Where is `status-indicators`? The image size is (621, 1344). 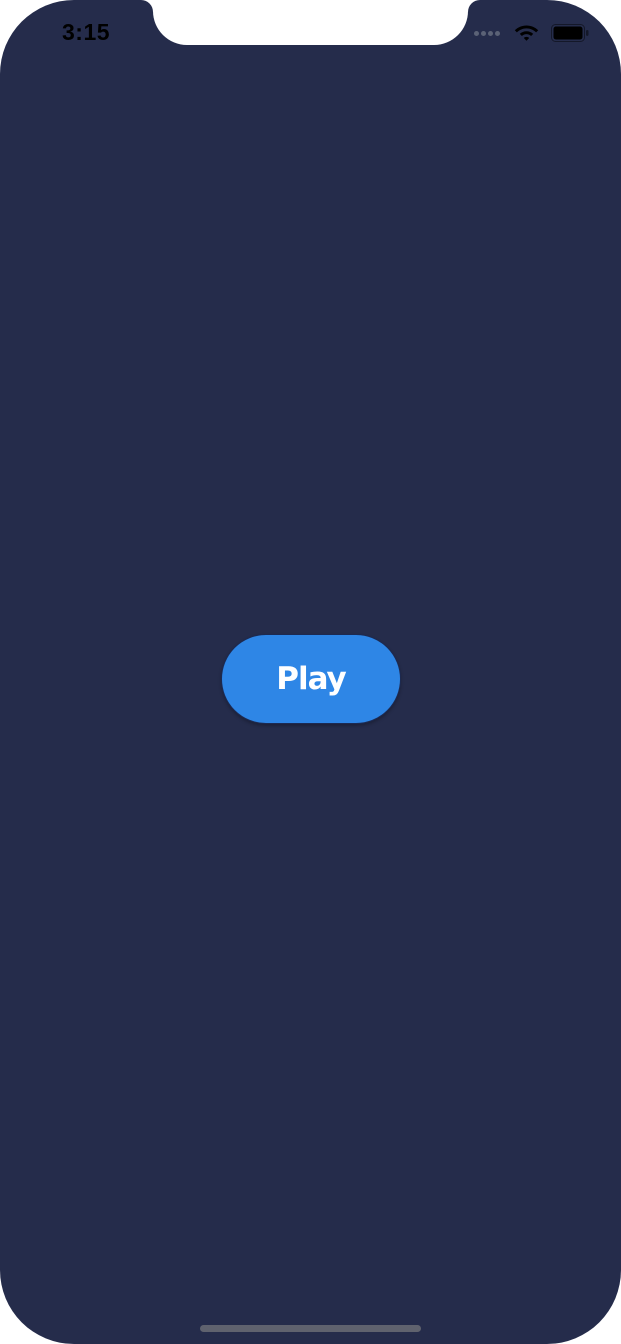 status-indicators is located at coordinates (531, 33).